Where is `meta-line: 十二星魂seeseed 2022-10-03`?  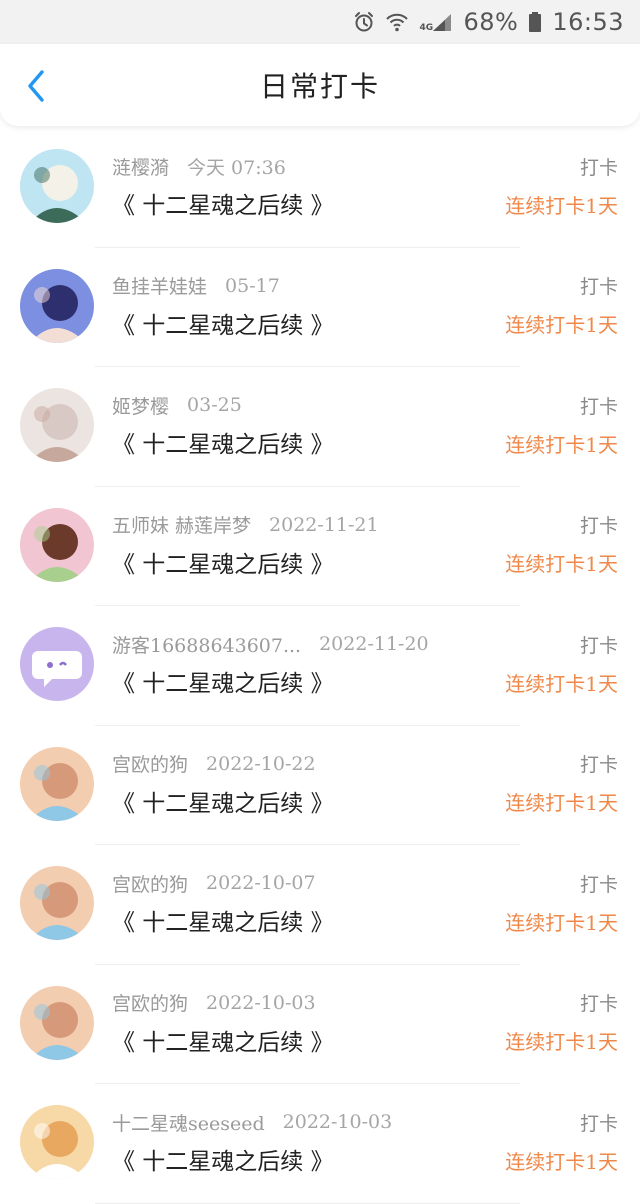 meta-line: 十二星魂seeseed 2022-10-03 is located at coordinates (252, 1122).